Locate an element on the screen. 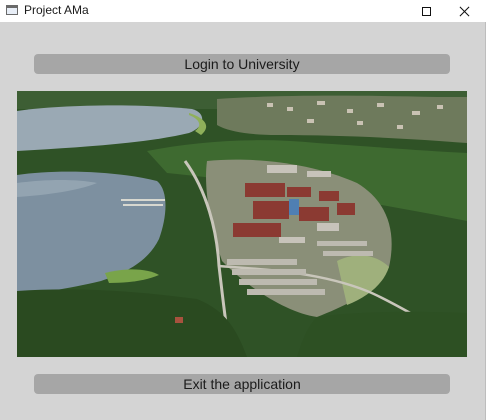  window-title: Project AMa is located at coordinates (56, 10).